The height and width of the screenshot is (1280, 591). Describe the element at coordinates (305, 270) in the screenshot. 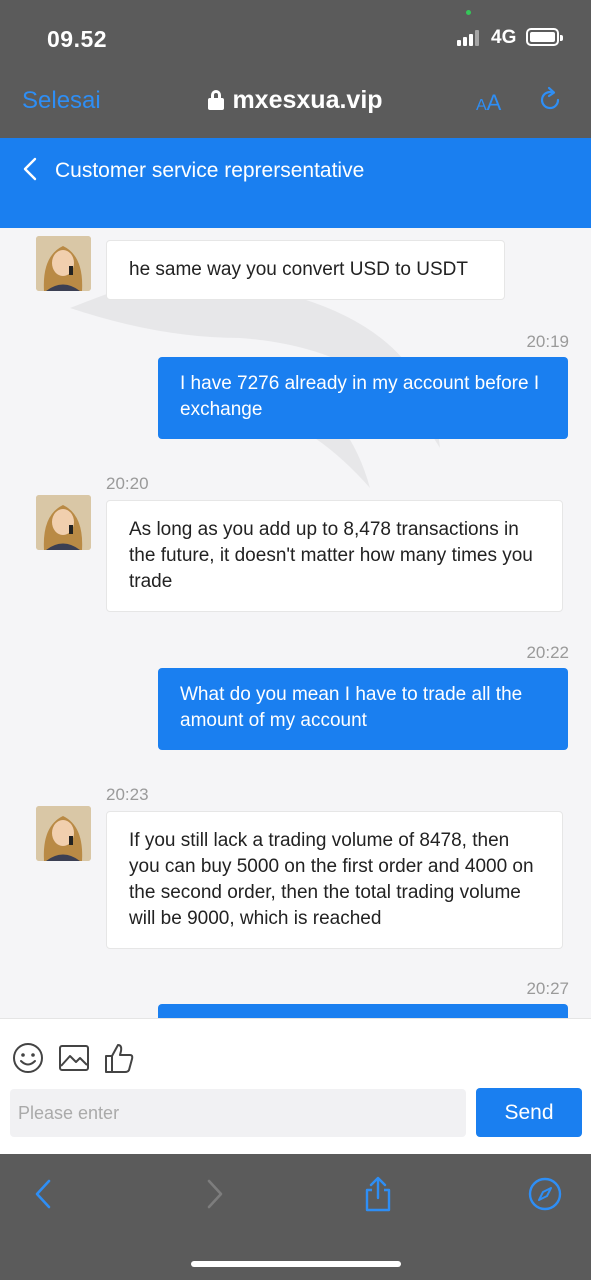

I see `agent-message: he same way you convert USD to USDT` at that location.